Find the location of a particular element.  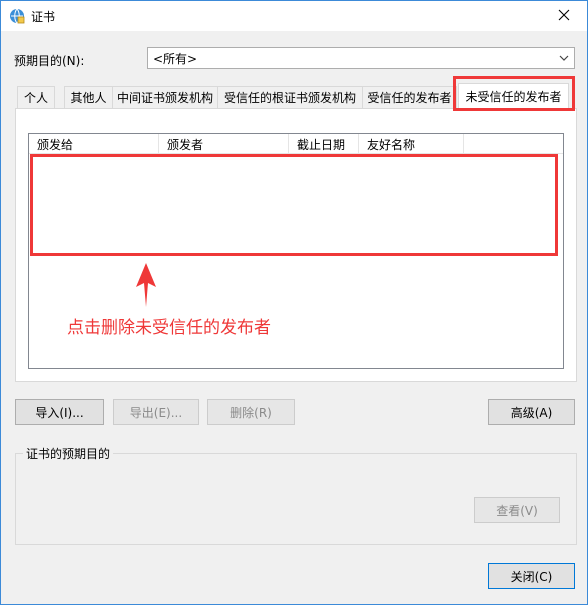

tab-trusted-publishers: 受信任的发布者 is located at coordinates (409, 97).